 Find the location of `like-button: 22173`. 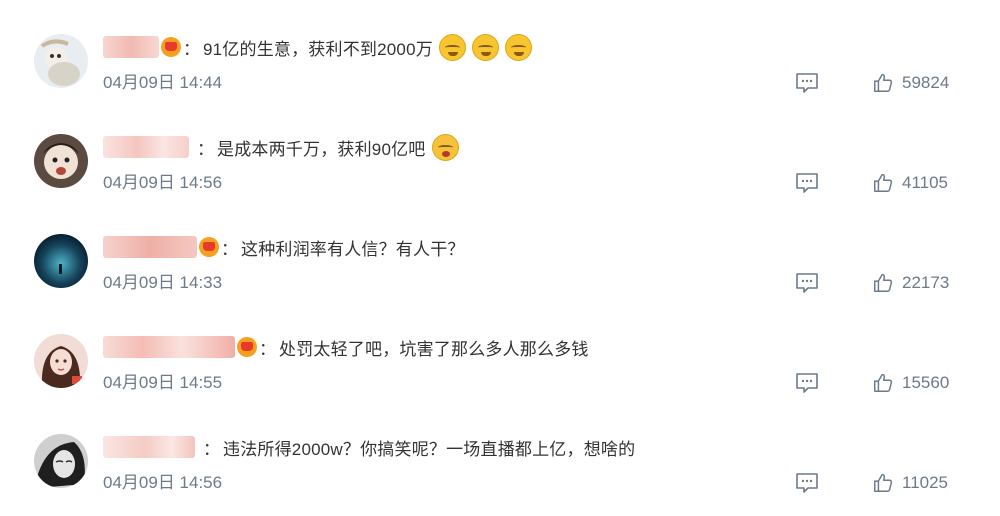

like-button: 22173 is located at coordinates (910, 283).